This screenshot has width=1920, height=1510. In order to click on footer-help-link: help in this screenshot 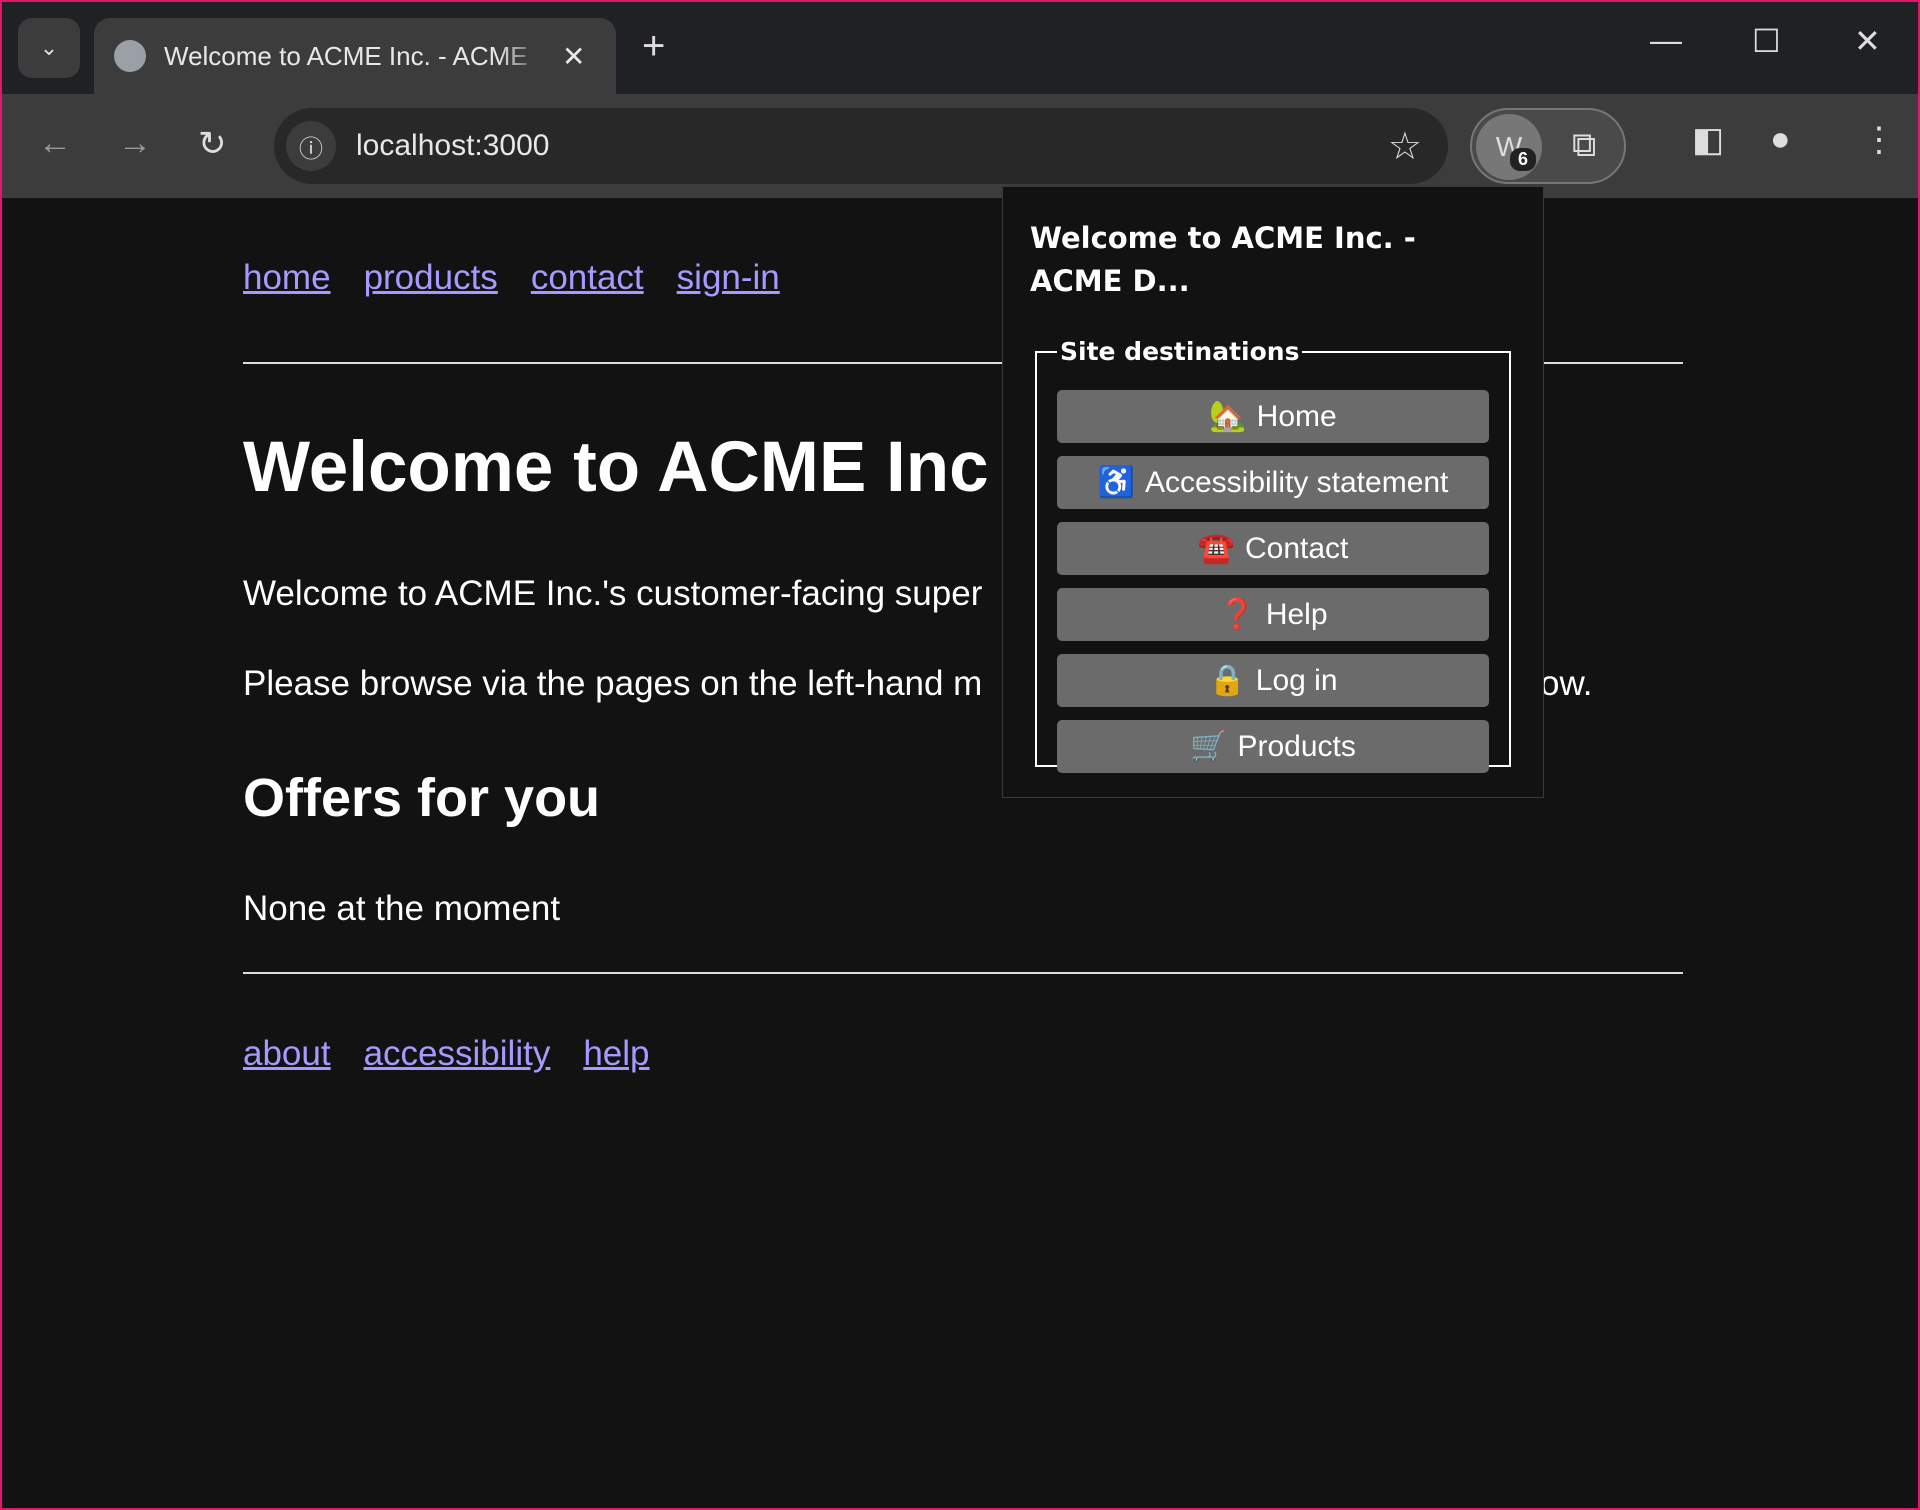, I will do `click(616, 1053)`.